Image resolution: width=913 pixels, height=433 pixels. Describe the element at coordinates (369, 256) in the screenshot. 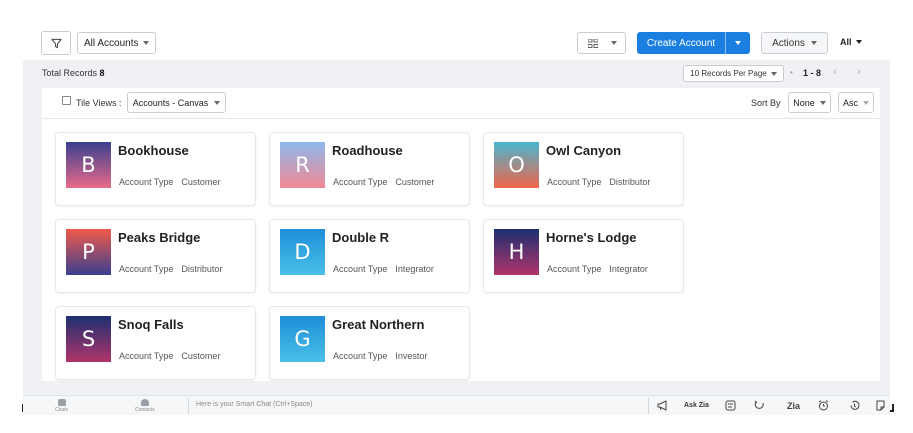

I see `account-card: D Double R Account Type Integrator` at that location.